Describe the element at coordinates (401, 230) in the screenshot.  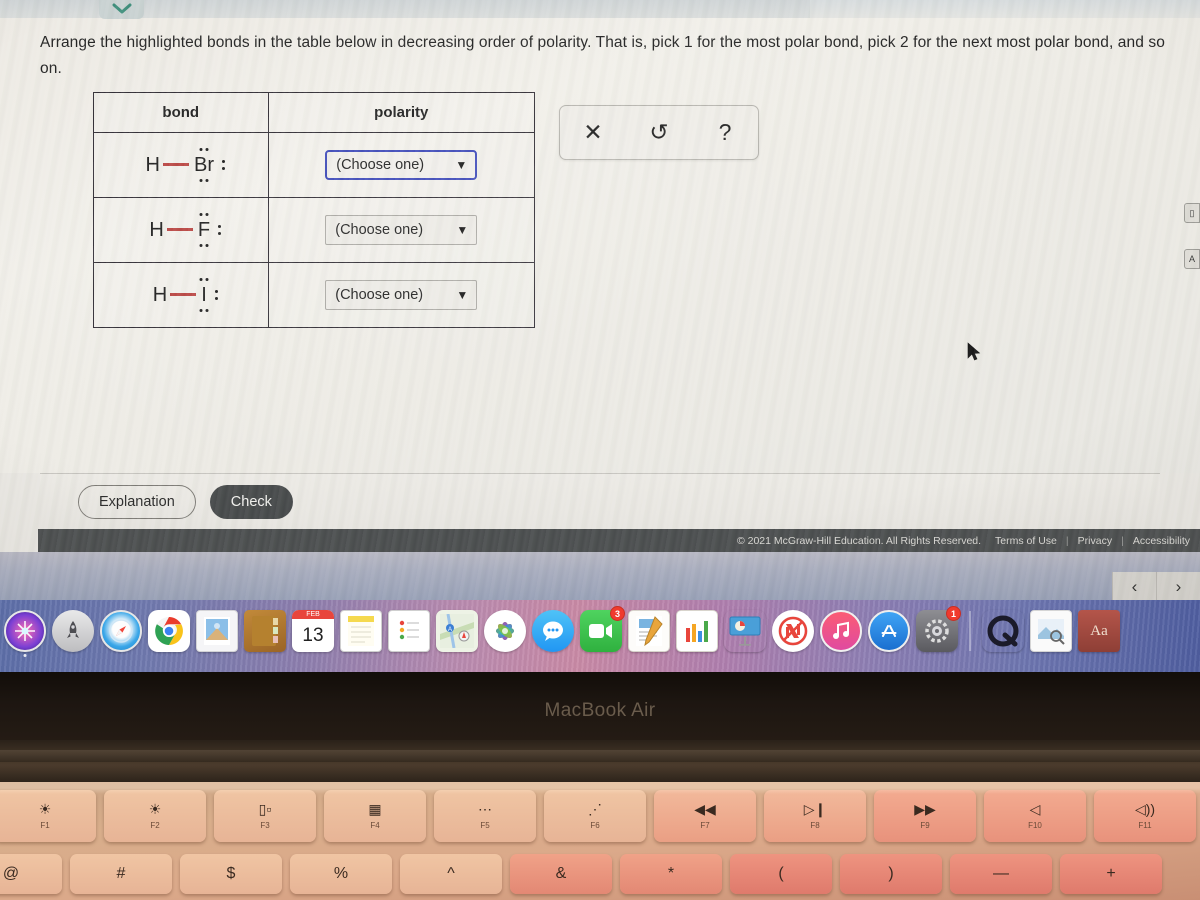
I see `polarity-select-hf: (Choose one) ▼` at that location.